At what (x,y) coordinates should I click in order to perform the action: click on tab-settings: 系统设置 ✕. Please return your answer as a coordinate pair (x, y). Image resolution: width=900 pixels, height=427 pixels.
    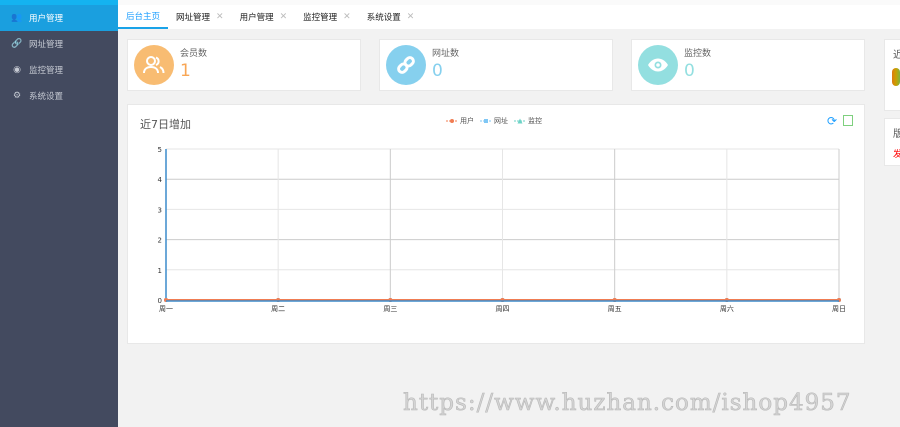
    Looking at the image, I should click on (391, 17).